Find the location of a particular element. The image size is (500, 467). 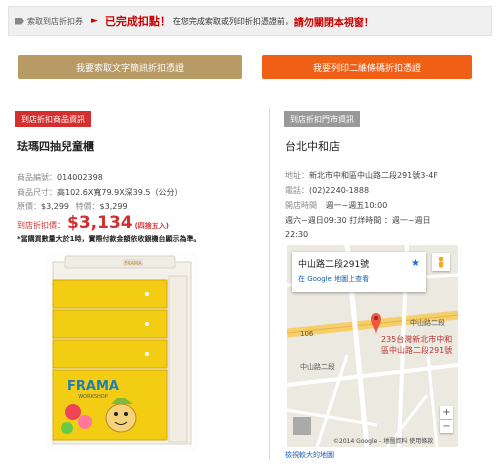

store-price-label: 到店折扣價： is located at coordinates (41, 225).